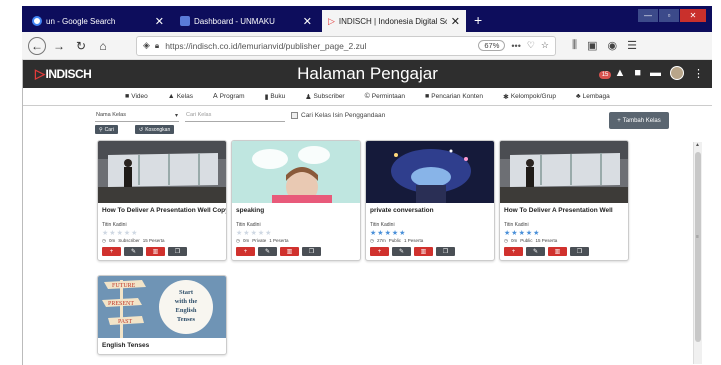  I want to click on reset-button: ↺ Kosongkan, so click(155, 129).